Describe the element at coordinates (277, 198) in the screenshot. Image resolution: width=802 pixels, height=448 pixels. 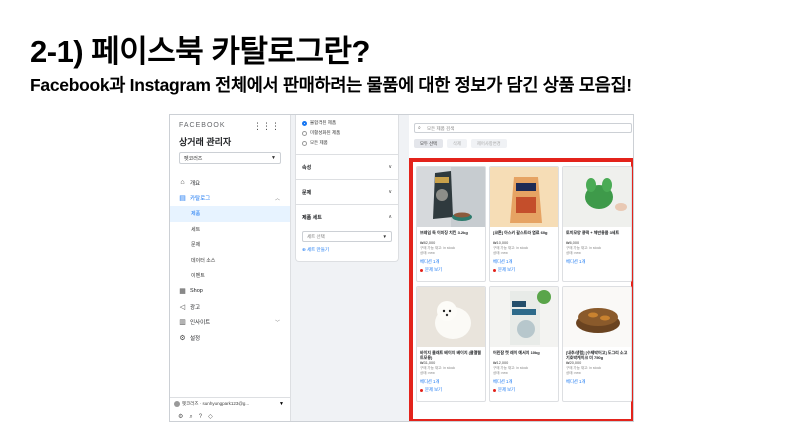
I see `chevron-up-icon: ︿` at that location.